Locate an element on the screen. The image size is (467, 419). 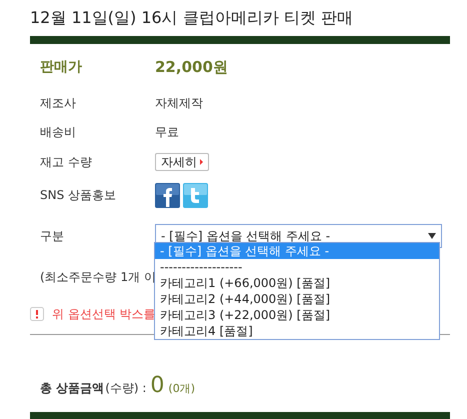
dropdown-option: ------------------- is located at coordinates (297, 267).